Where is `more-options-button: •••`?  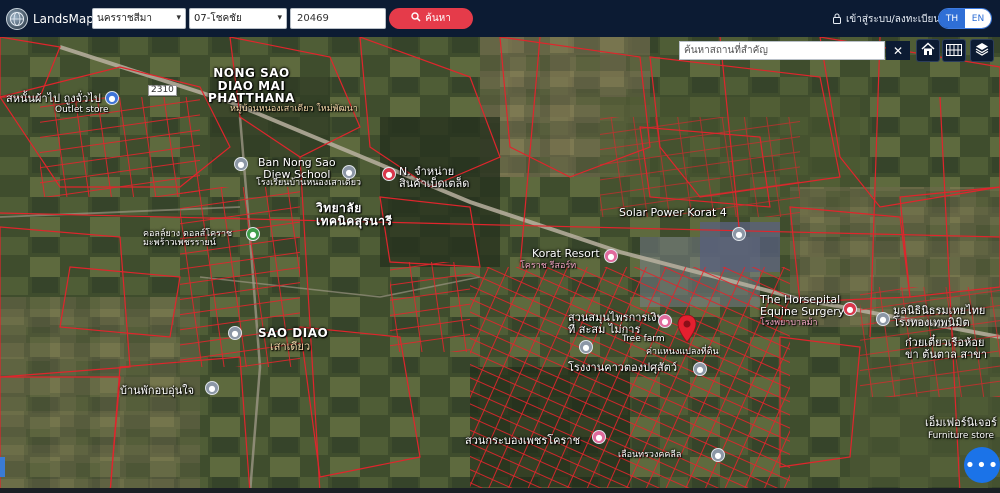
more-options-button: ••• is located at coordinates (982, 465).